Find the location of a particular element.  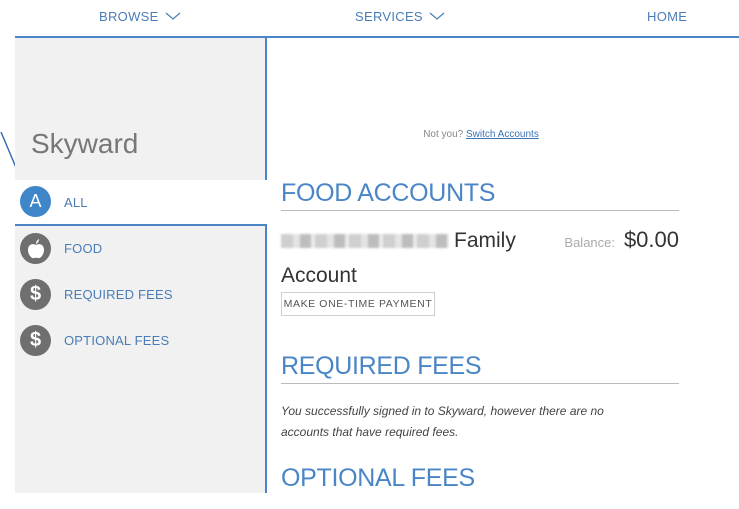

nav-browse-label: BROWSE is located at coordinates (129, 16).